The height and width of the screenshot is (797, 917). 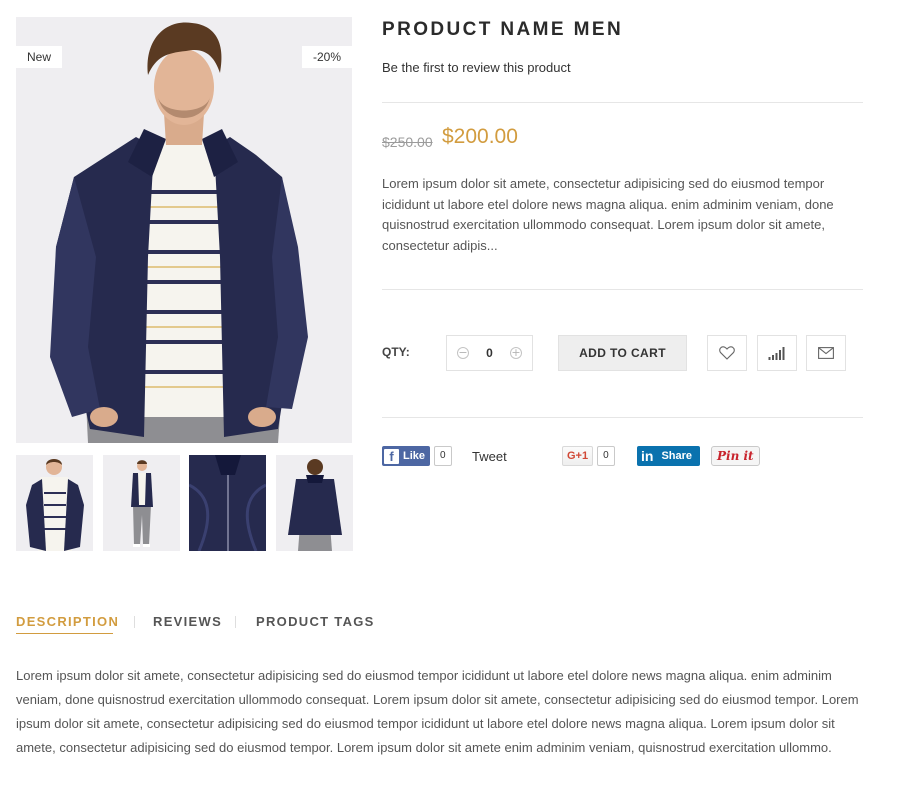 What do you see at coordinates (67, 621) in the screenshot?
I see `tab-description: DESCRIPTION` at bounding box center [67, 621].